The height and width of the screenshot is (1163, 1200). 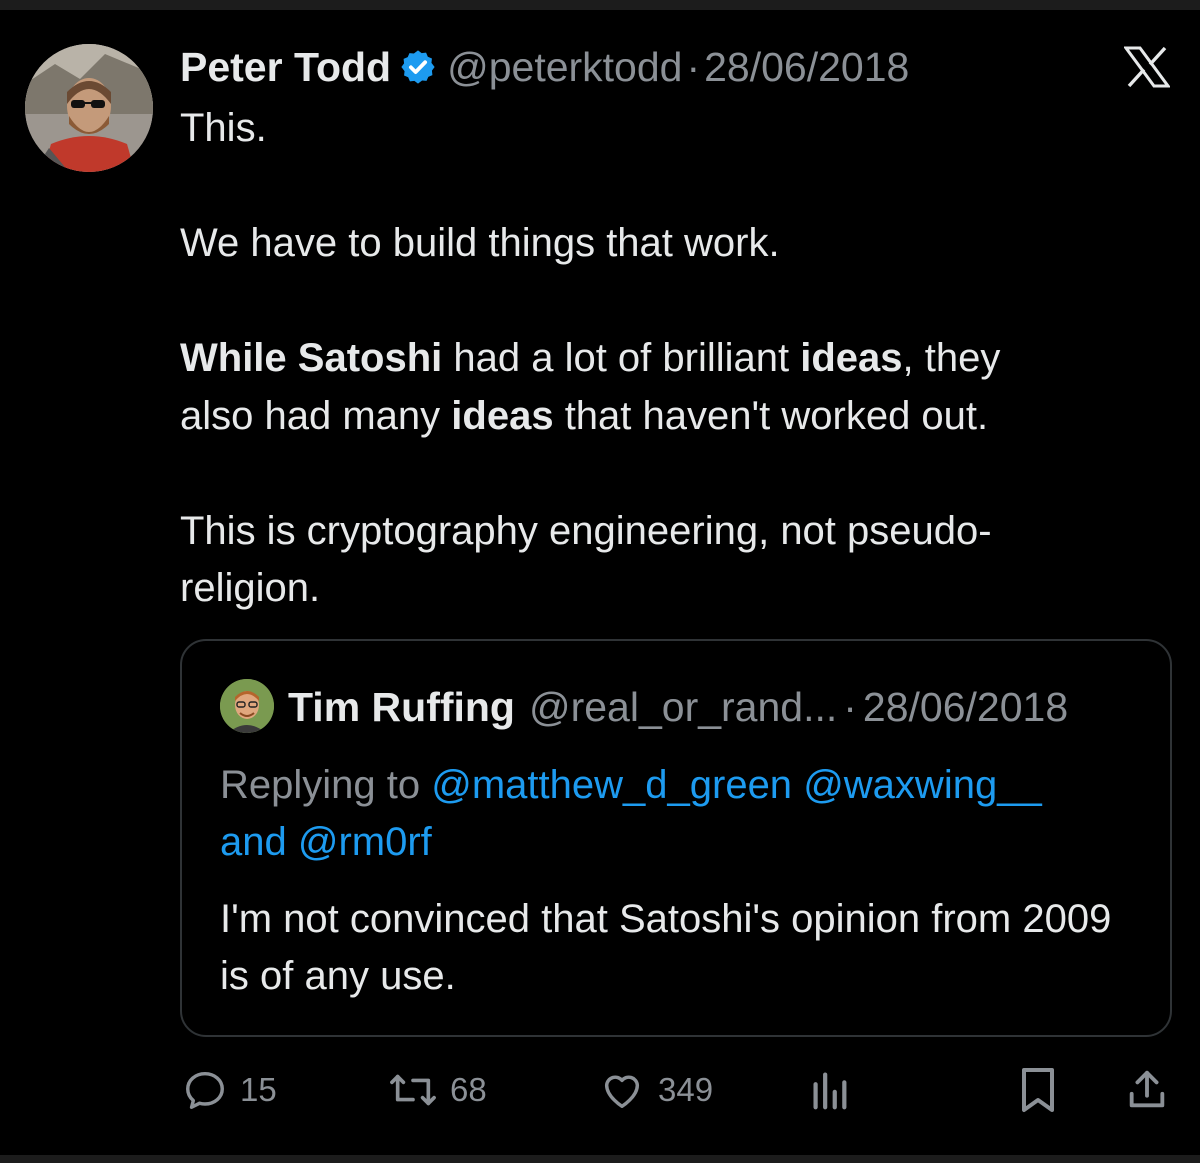 I want to click on replying-to-label: Replying to, so click(x=326, y=785).